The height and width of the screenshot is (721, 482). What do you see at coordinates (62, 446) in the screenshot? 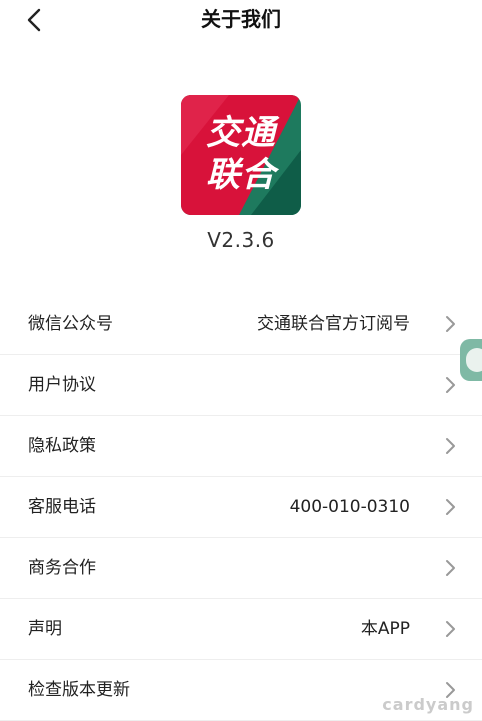
I see `list-item-label: 隐私政策` at bounding box center [62, 446].